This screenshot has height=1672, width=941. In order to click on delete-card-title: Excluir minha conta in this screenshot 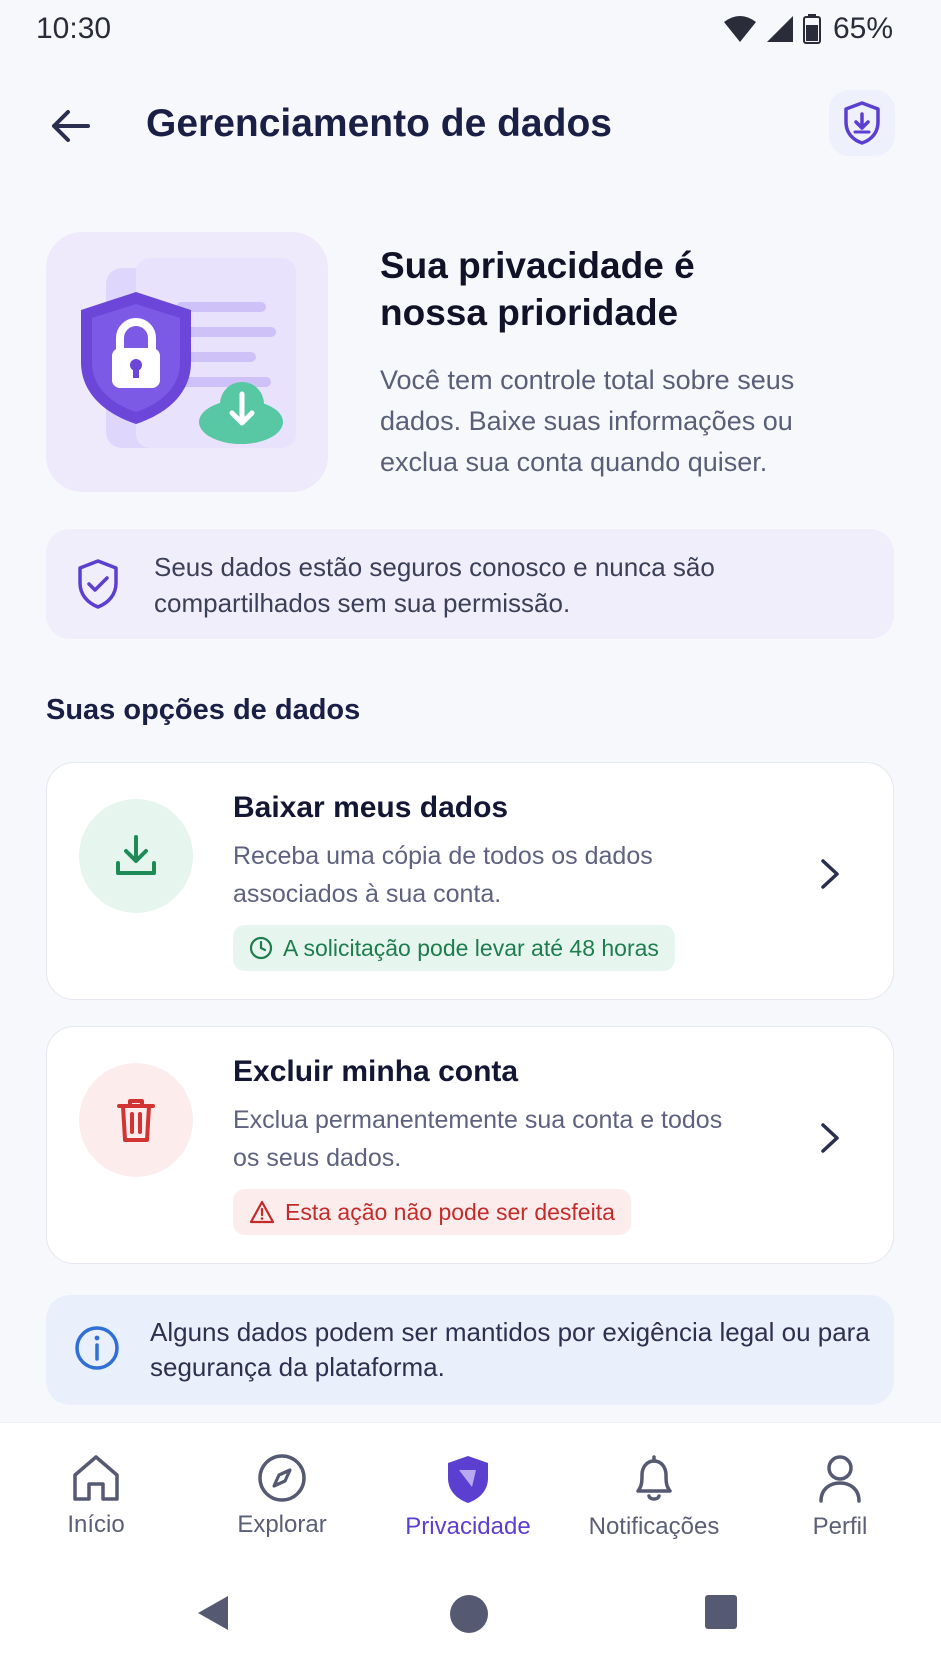, I will do `click(376, 1071)`.